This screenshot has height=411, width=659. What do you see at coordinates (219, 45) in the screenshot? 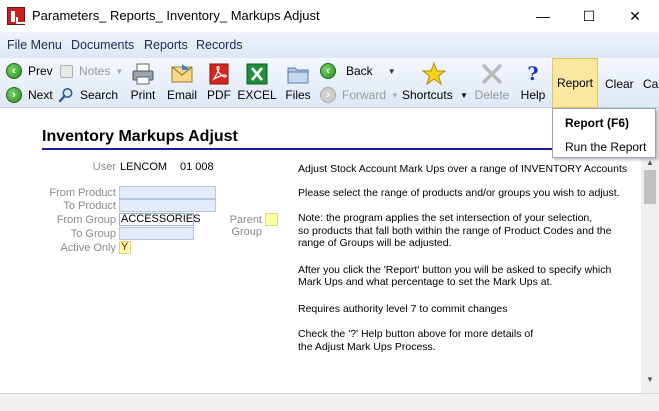
I see `menu-records: Records` at bounding box center [219, 45].